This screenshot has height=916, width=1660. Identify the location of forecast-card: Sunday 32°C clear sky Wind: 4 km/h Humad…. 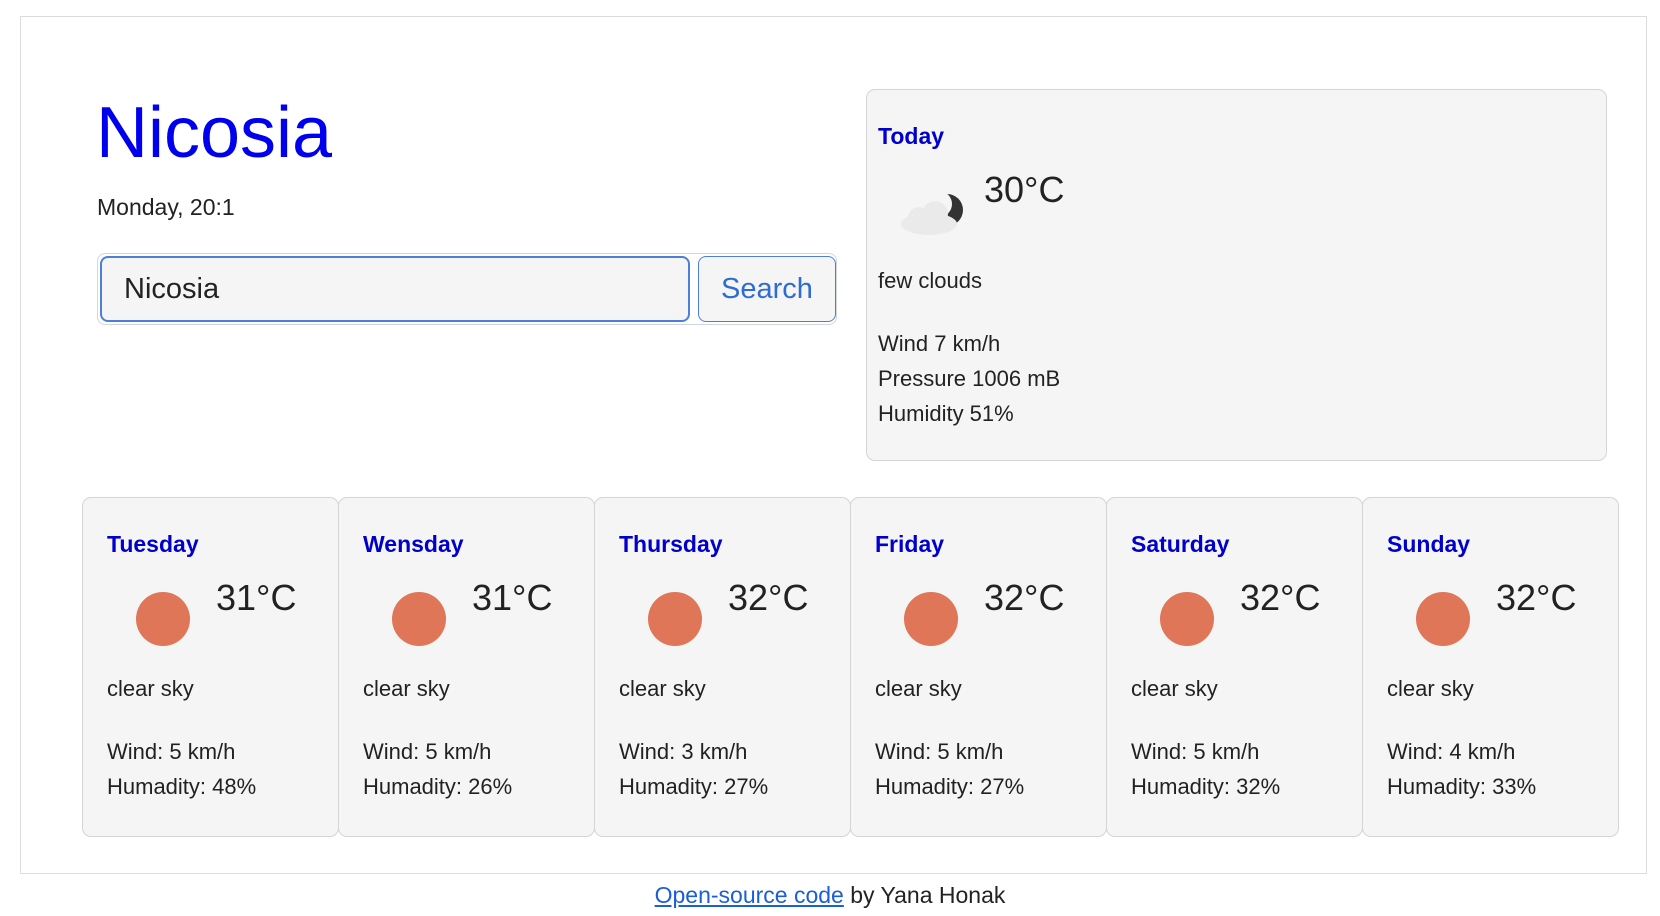
(1490, 667).